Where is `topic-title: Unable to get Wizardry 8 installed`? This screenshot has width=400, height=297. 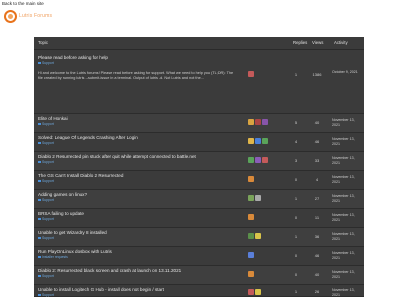 topic-title: Unable to get Wizardry 8 installed is located at coordinates (72, 232).